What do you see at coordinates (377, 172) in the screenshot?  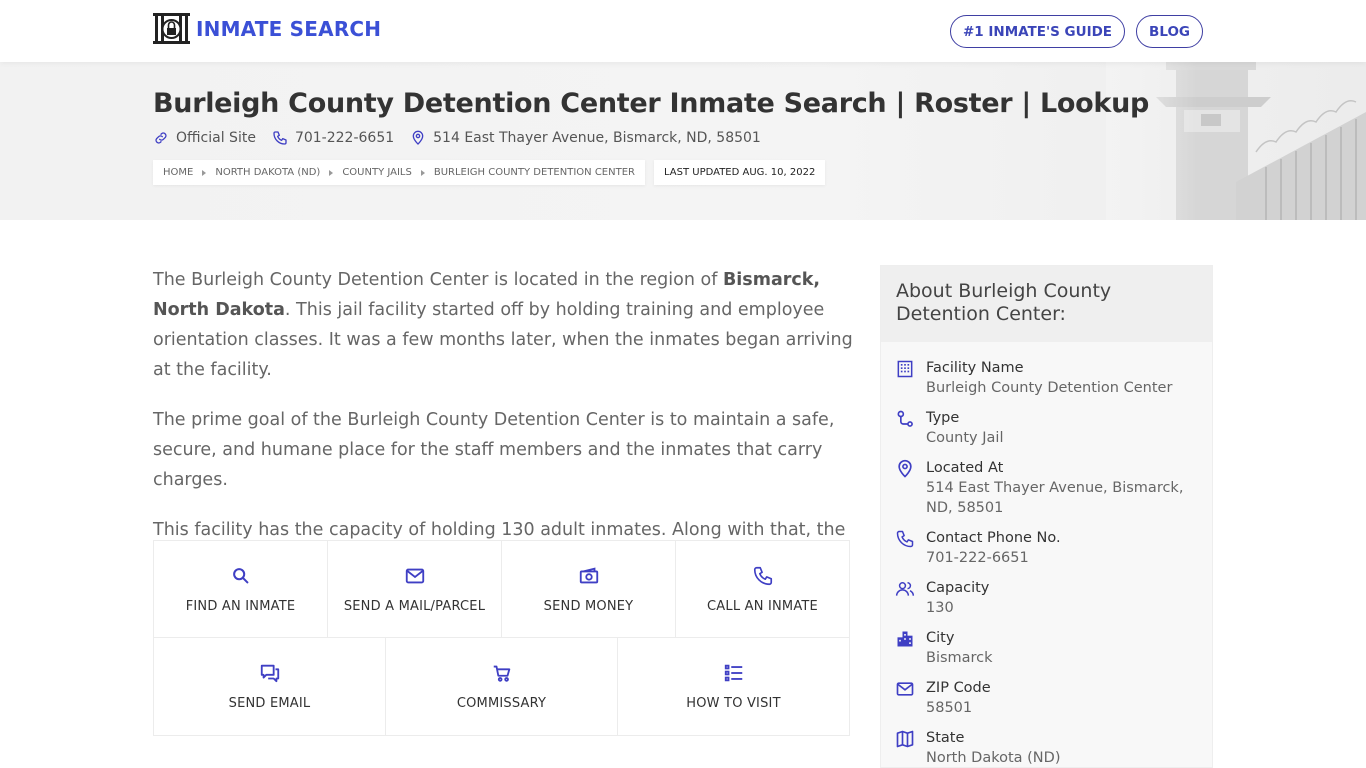 I see `breadcrumb-county-jails: COUNTY JAILS` at bounding box center [377, 172].